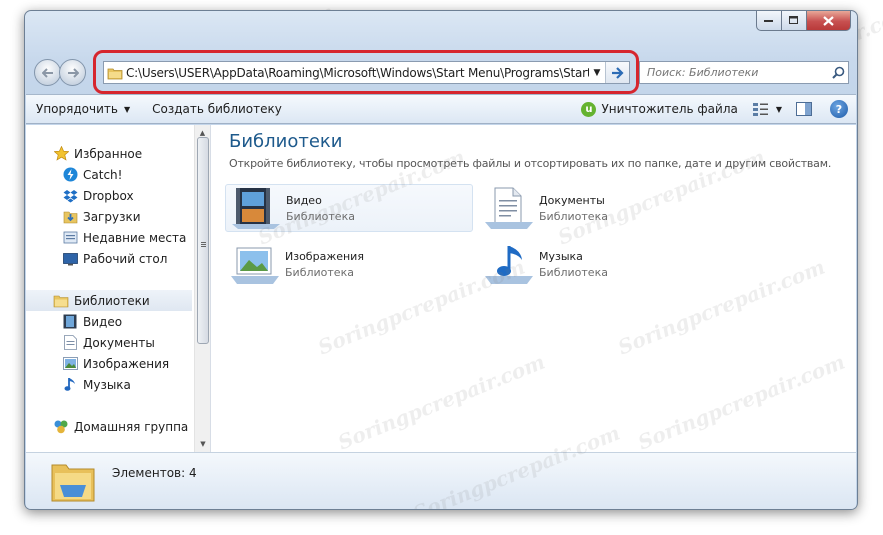  Describe the element at coordinates (774, 109) in the screenshot. I see `view-options-button: ▼` at that location.